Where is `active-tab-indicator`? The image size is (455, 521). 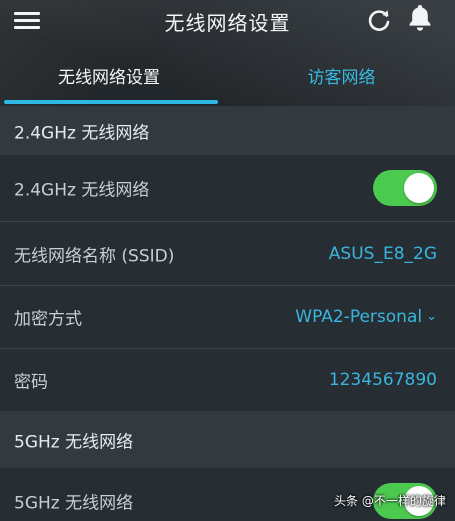
active-tab-indicator is located at coordinates (111, 102).